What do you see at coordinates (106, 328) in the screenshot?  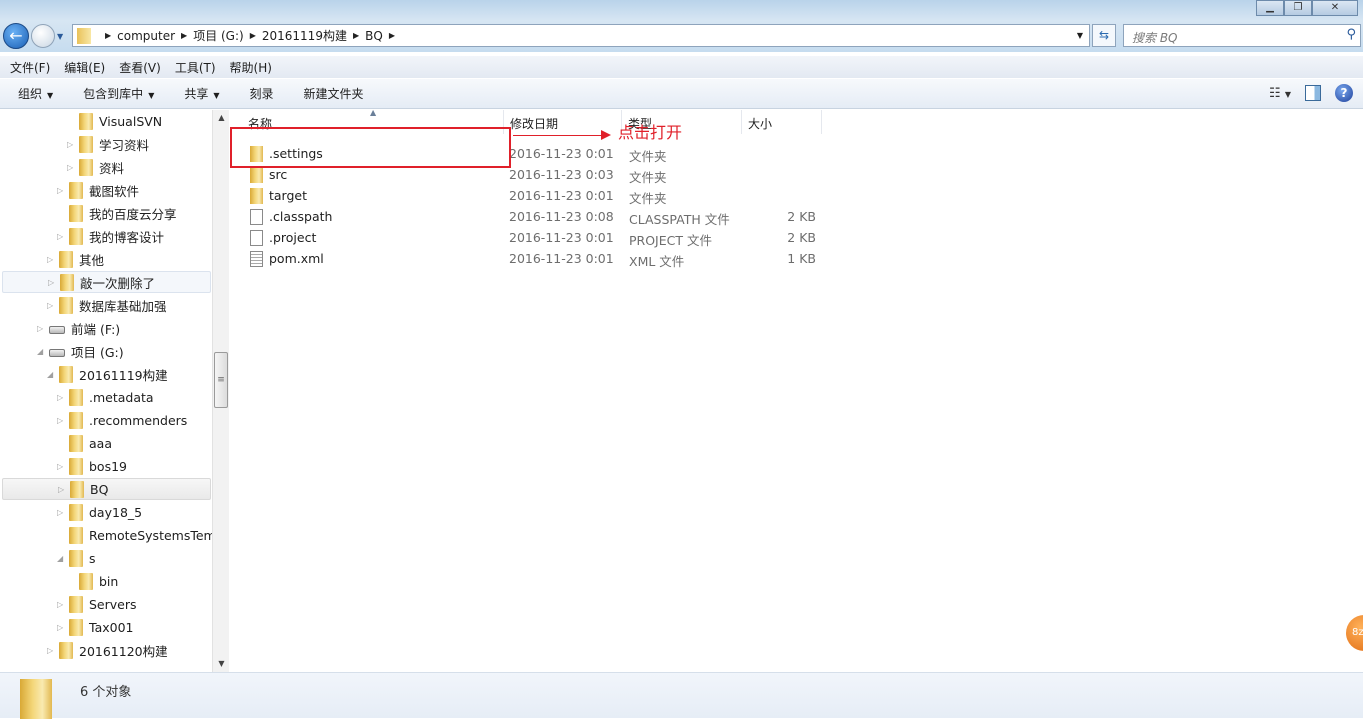 I see `tree-item: ▷ 前端 (F:)` at bounding box center [106, 328].